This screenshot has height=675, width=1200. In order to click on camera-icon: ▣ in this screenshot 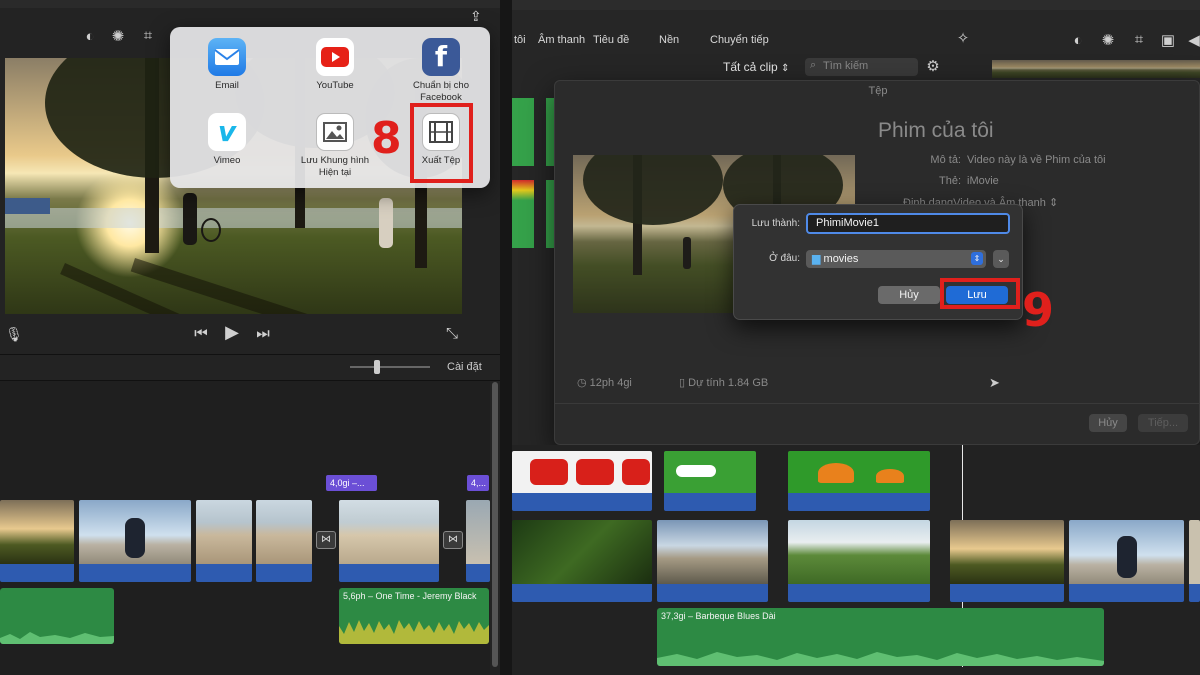, I will do `click(1168, 41)`.